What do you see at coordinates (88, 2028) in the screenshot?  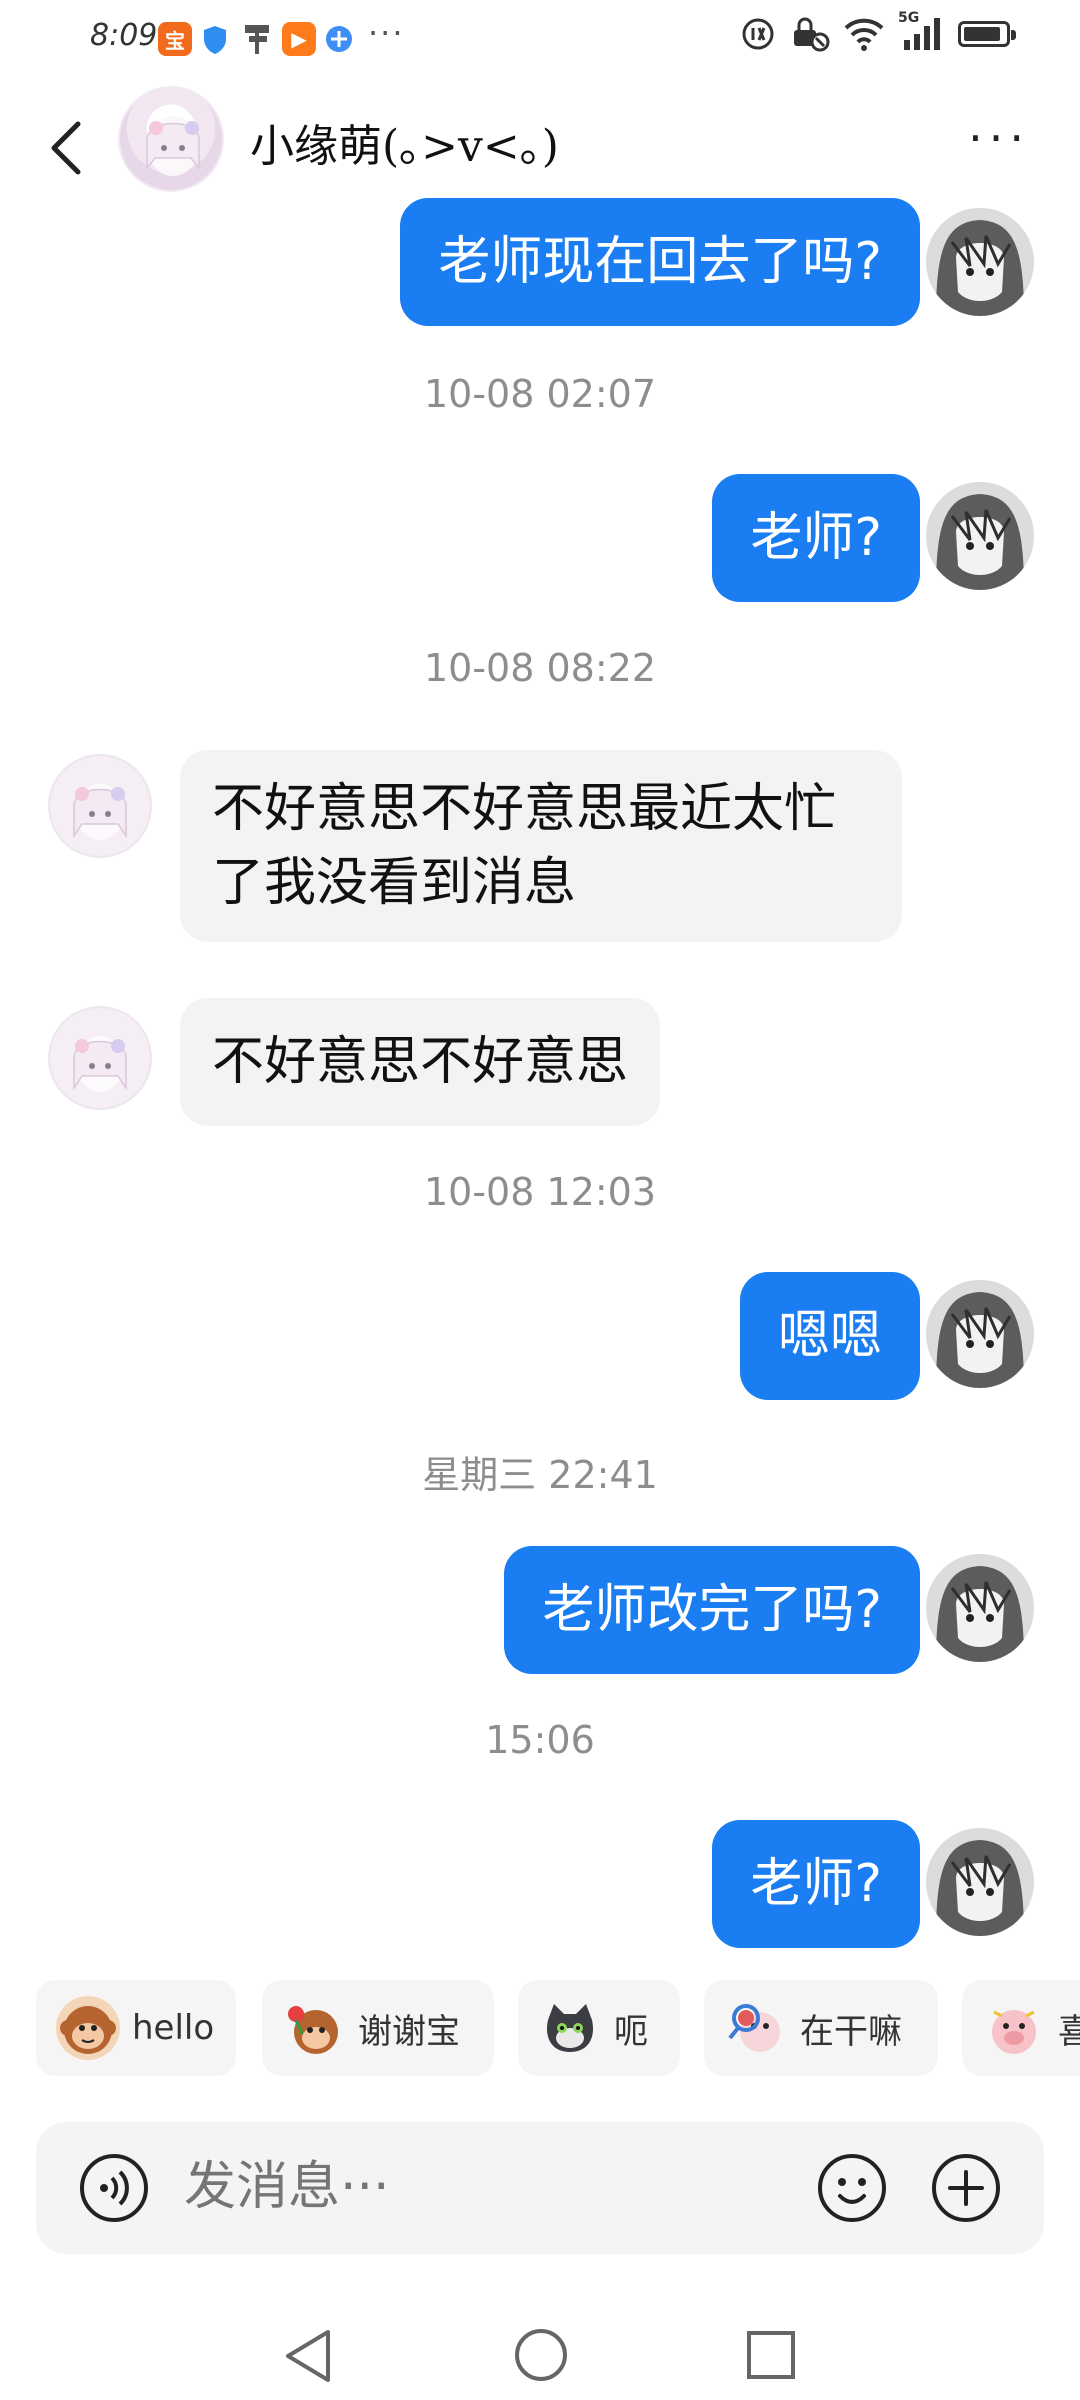 I see `monkey-emoji-icon` at bounding box center [88, 2028].